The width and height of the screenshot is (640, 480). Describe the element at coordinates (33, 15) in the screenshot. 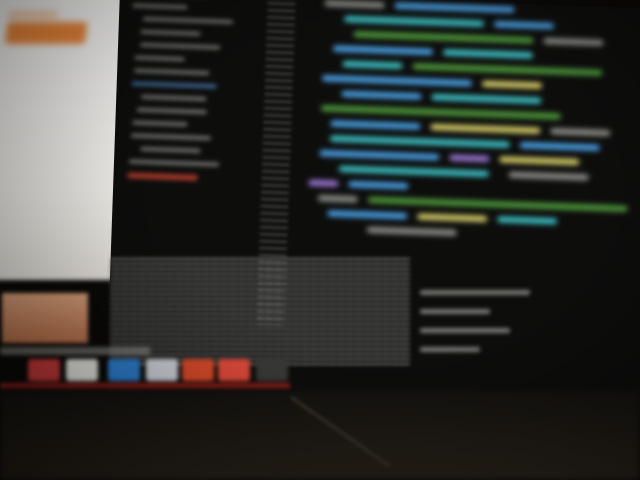

I see `orange-bar-faint` at that location.